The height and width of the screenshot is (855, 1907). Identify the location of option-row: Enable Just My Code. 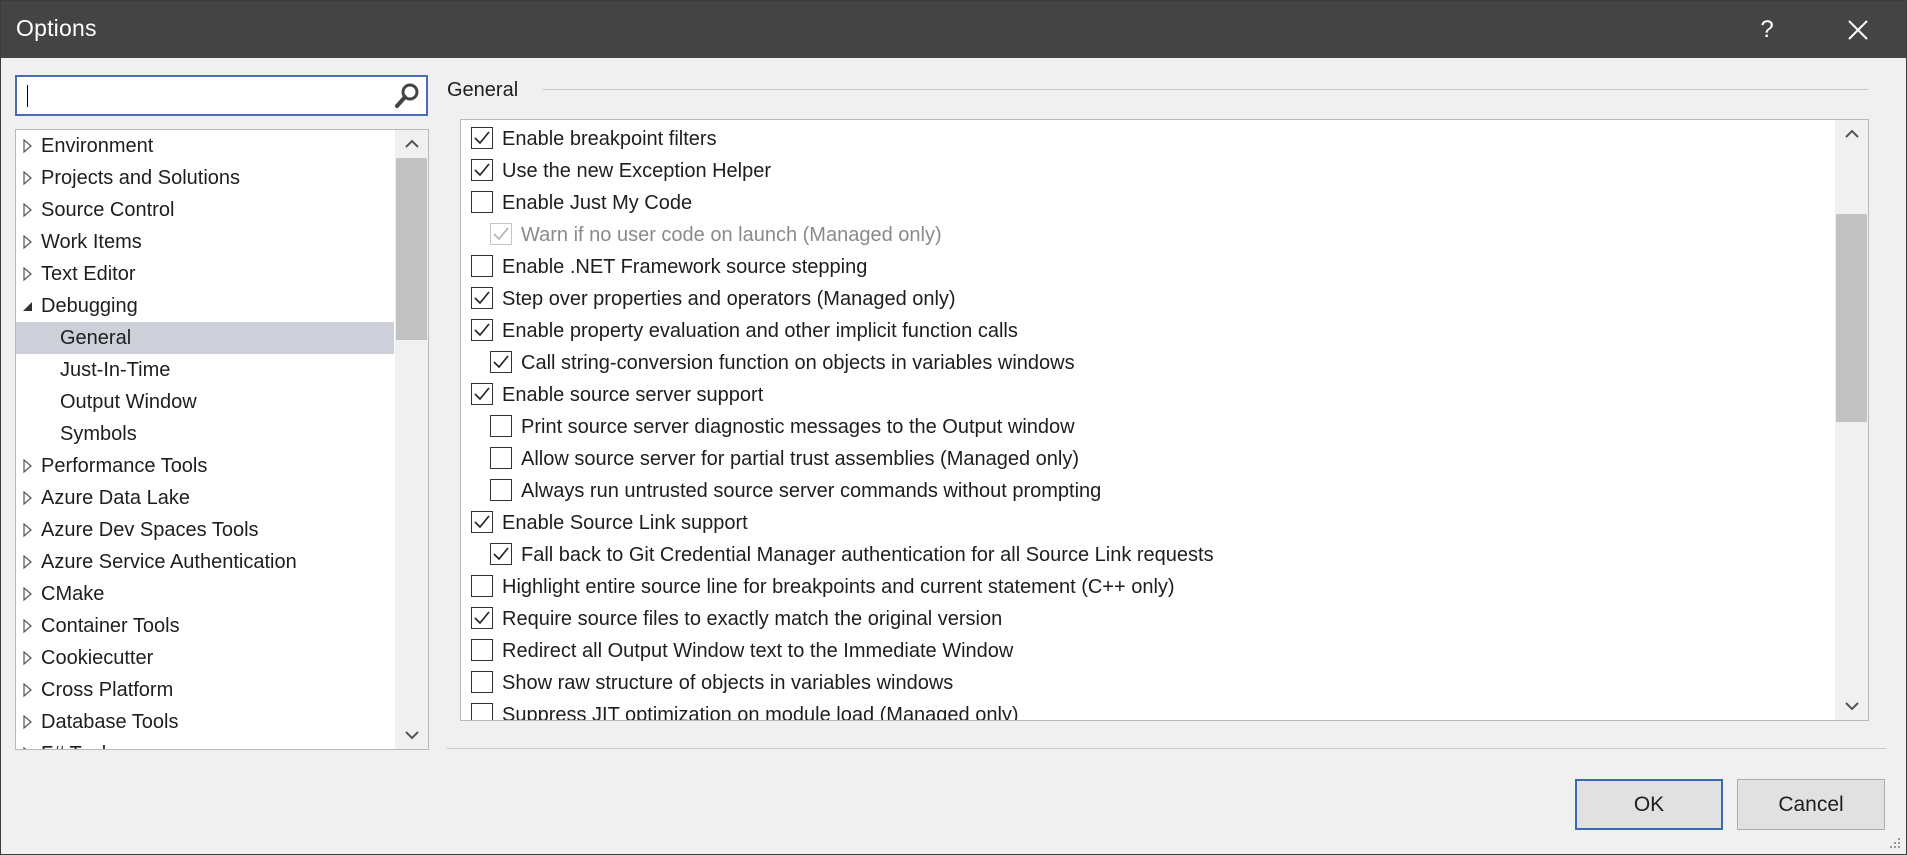
(1146, 203).